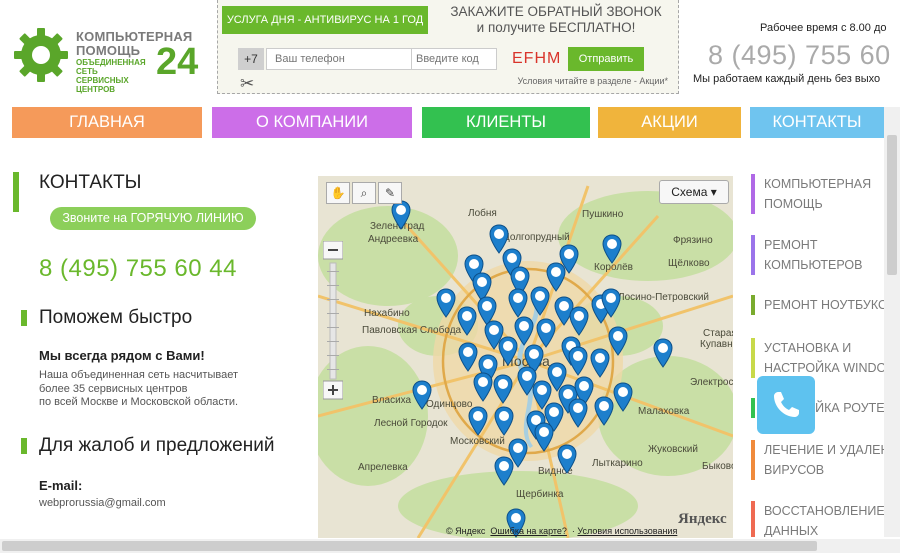 This screenshot has width=900, height=553. I want to click on complaints-title: Для жалоб и предложений, so click(157, 445).